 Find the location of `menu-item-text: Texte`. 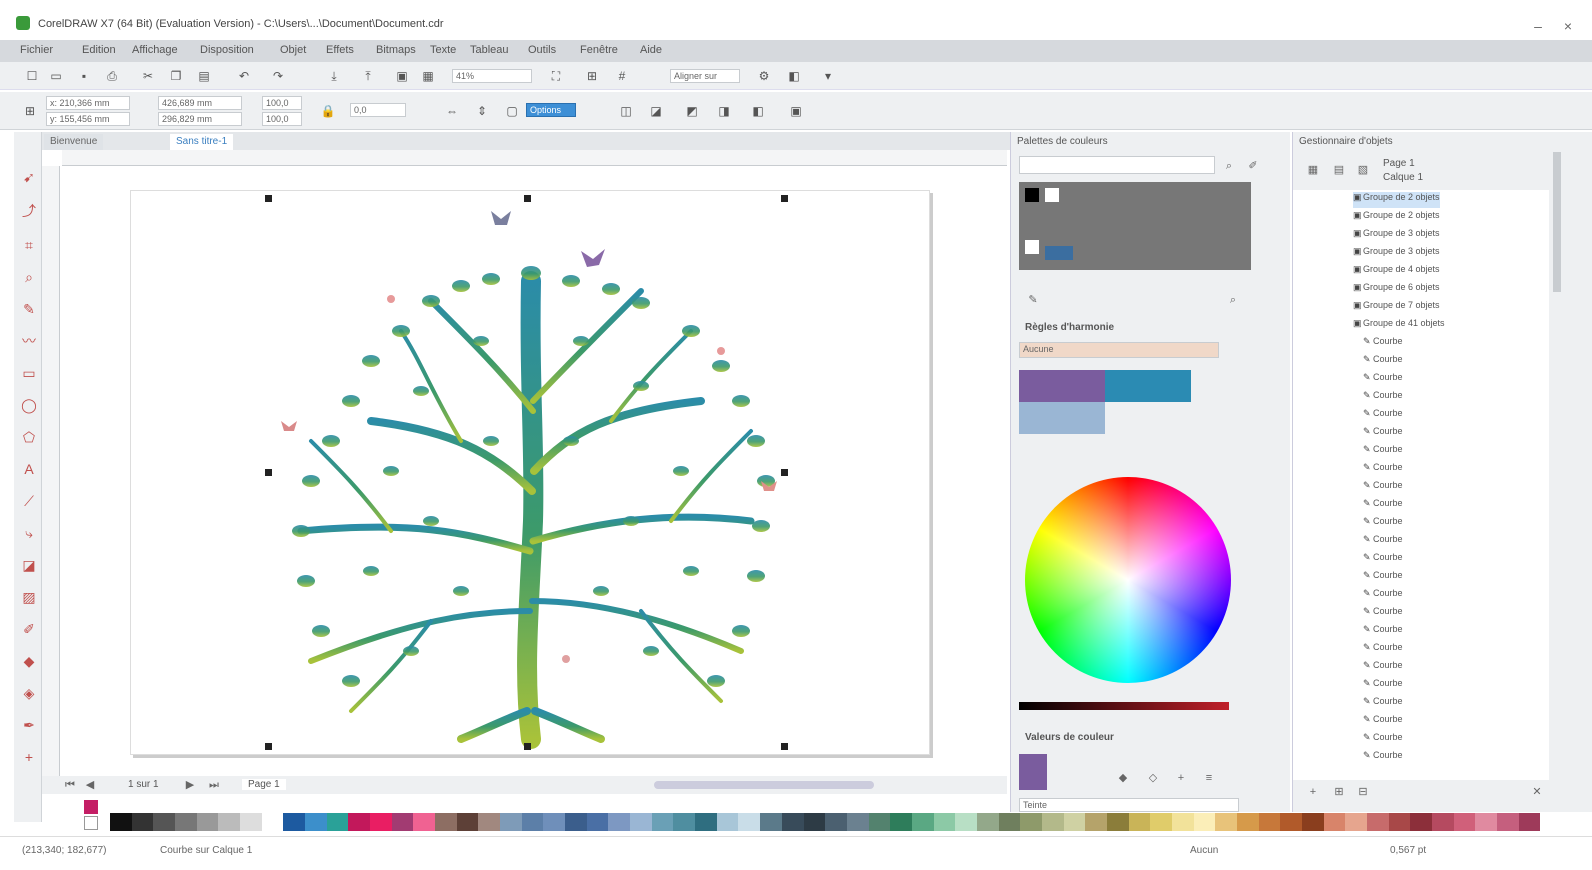

menu-item-text: Texte is located at coordinates (443, 50).